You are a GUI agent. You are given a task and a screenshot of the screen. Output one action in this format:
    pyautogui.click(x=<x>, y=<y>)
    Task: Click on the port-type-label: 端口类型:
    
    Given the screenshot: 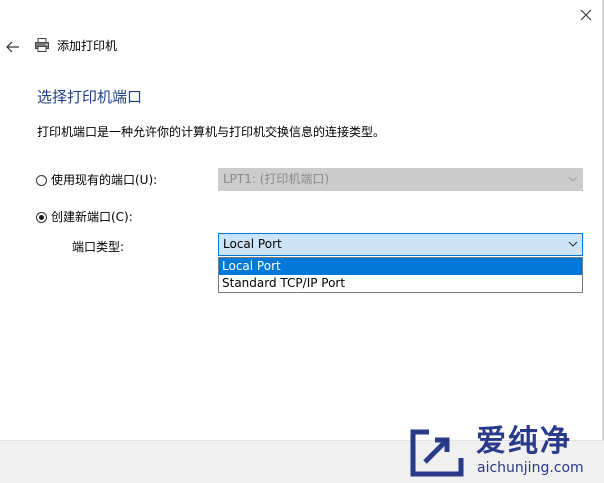 What is the action you would take?
    pyautogui.click(x=98, y=247)
    